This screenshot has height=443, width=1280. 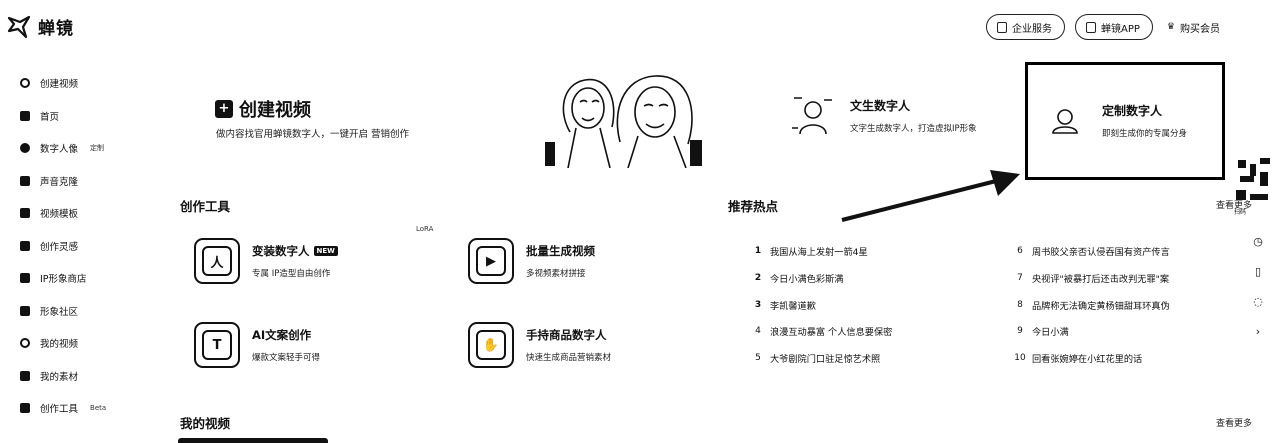 What do you see at coordinates (1258, 287) in the screenshot?
I see `right-rail: ◷ ▯ ◌ ›` at bounding box center [1258, 287].